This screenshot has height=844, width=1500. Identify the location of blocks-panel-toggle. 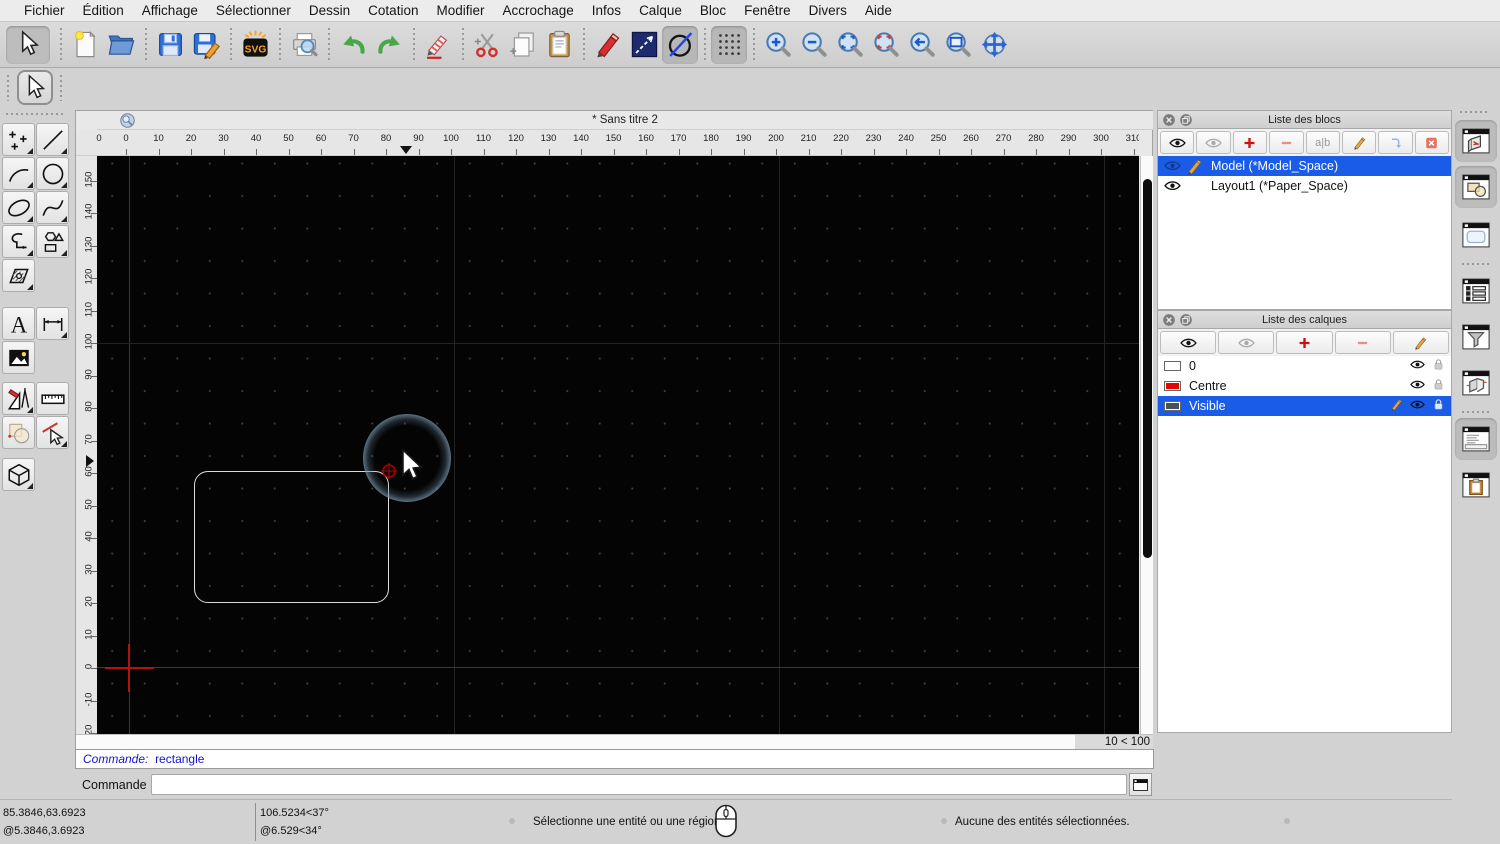
(1476, 141).